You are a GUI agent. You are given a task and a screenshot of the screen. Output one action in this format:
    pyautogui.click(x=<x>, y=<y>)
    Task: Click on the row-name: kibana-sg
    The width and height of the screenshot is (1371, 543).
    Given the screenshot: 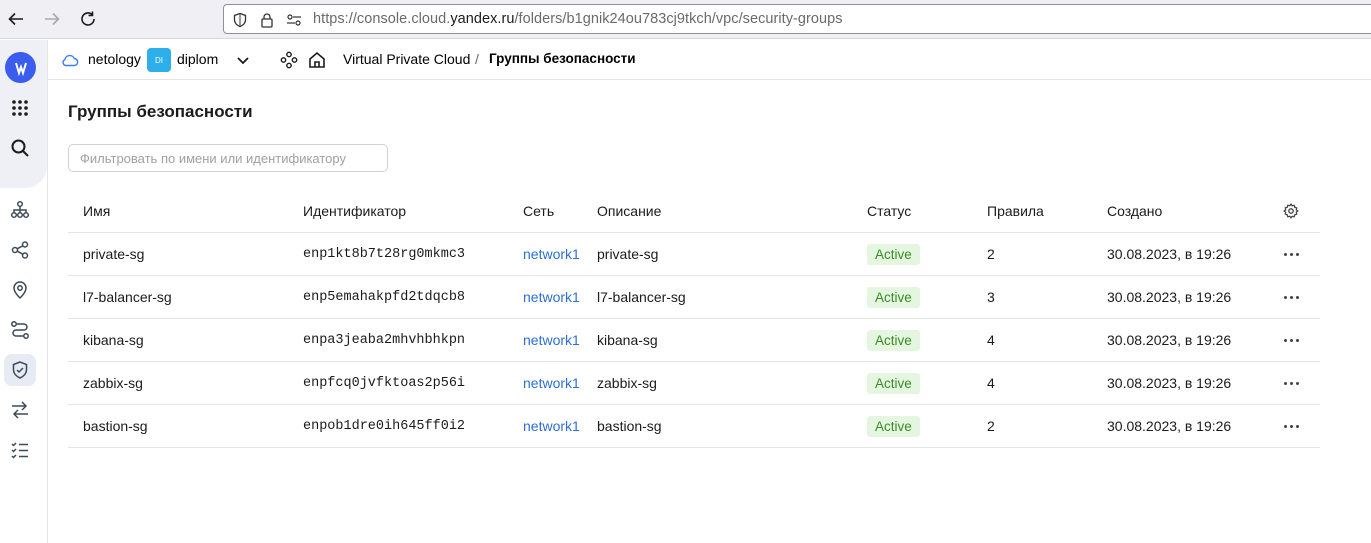 What is the action you would take?
    pyautogui.click(x=113, y=340)
    